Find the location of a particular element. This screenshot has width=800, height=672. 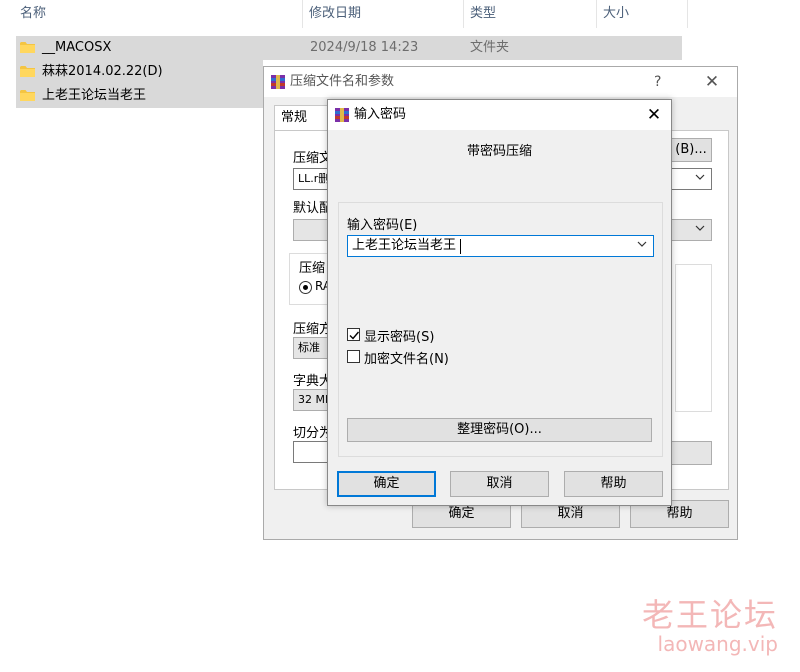

column-size-label: 大小 is located at coordinates (616, 13).